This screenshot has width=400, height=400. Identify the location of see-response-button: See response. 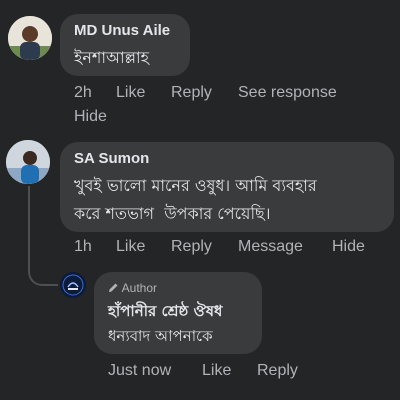
(287, 93).